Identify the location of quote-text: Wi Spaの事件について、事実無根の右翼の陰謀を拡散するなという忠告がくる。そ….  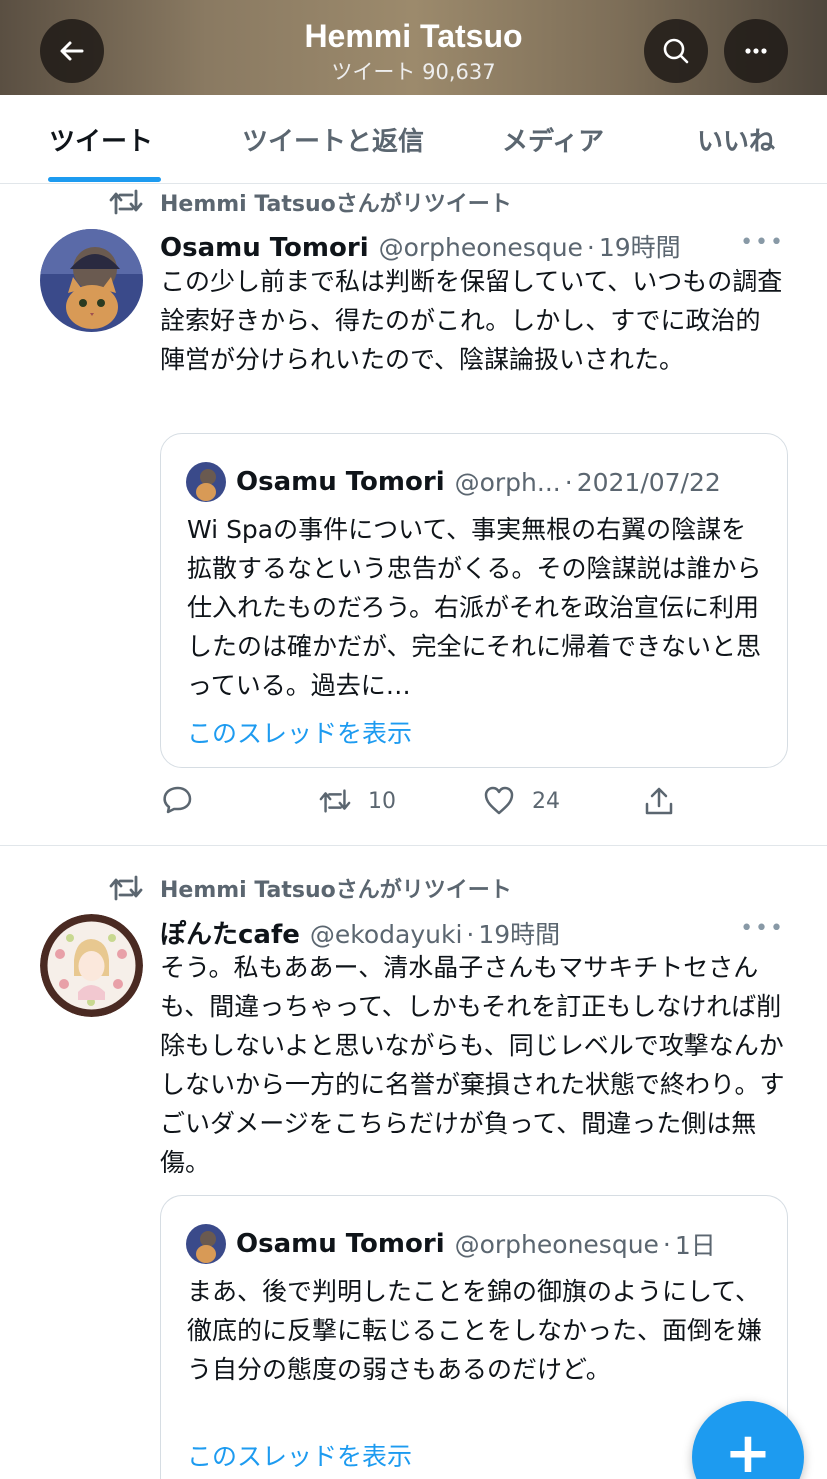
(474, 607).